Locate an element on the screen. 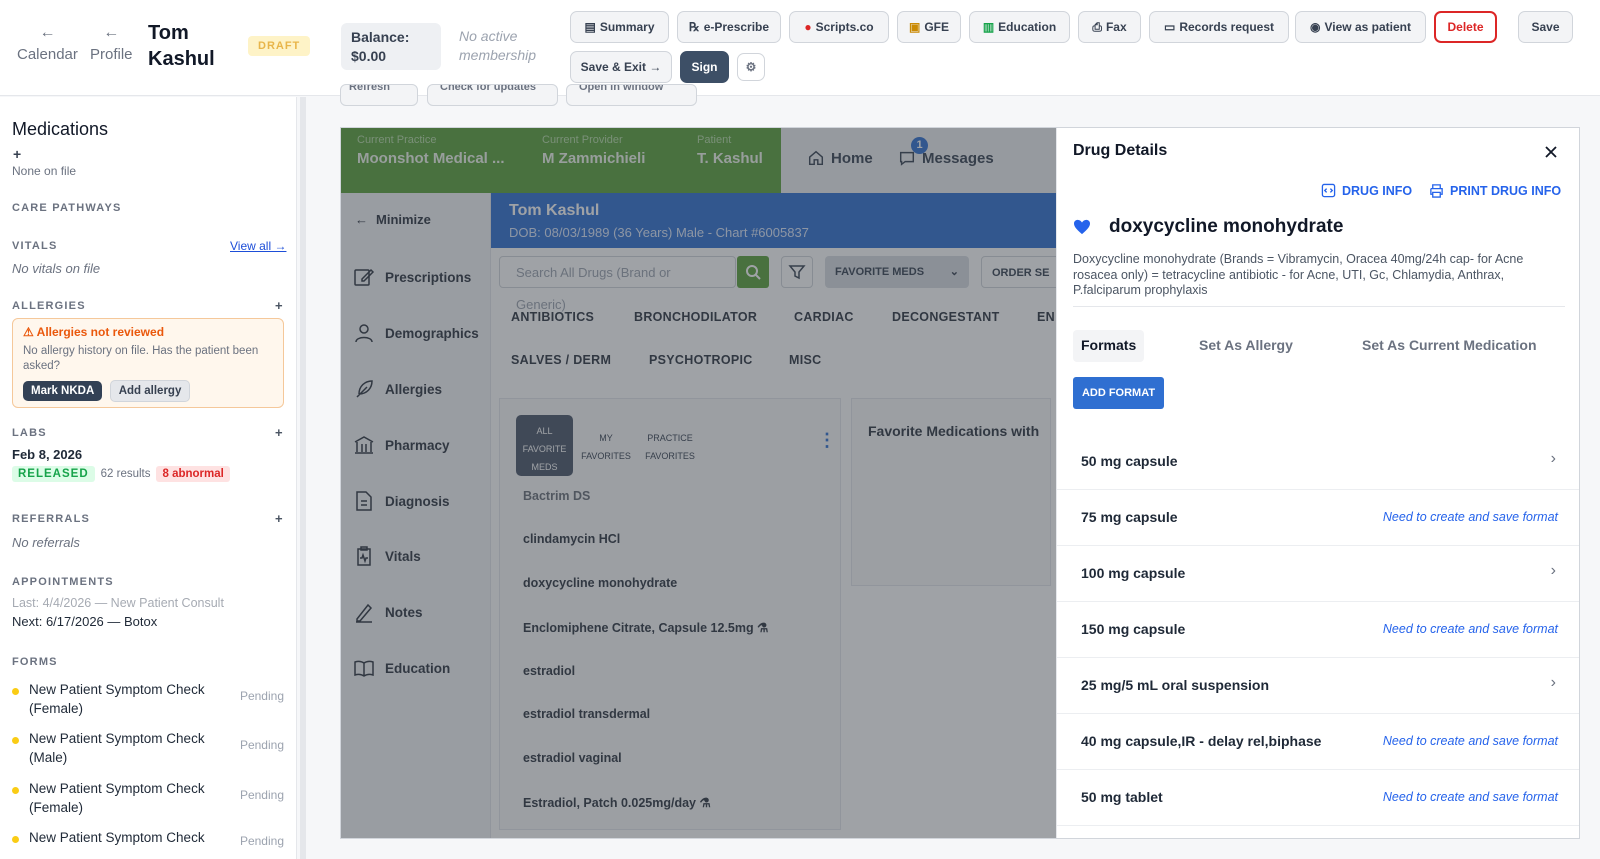 The image size is (1600, 859). drug-name: doxycycline monohydrate is located at coordinates (1226, 226).